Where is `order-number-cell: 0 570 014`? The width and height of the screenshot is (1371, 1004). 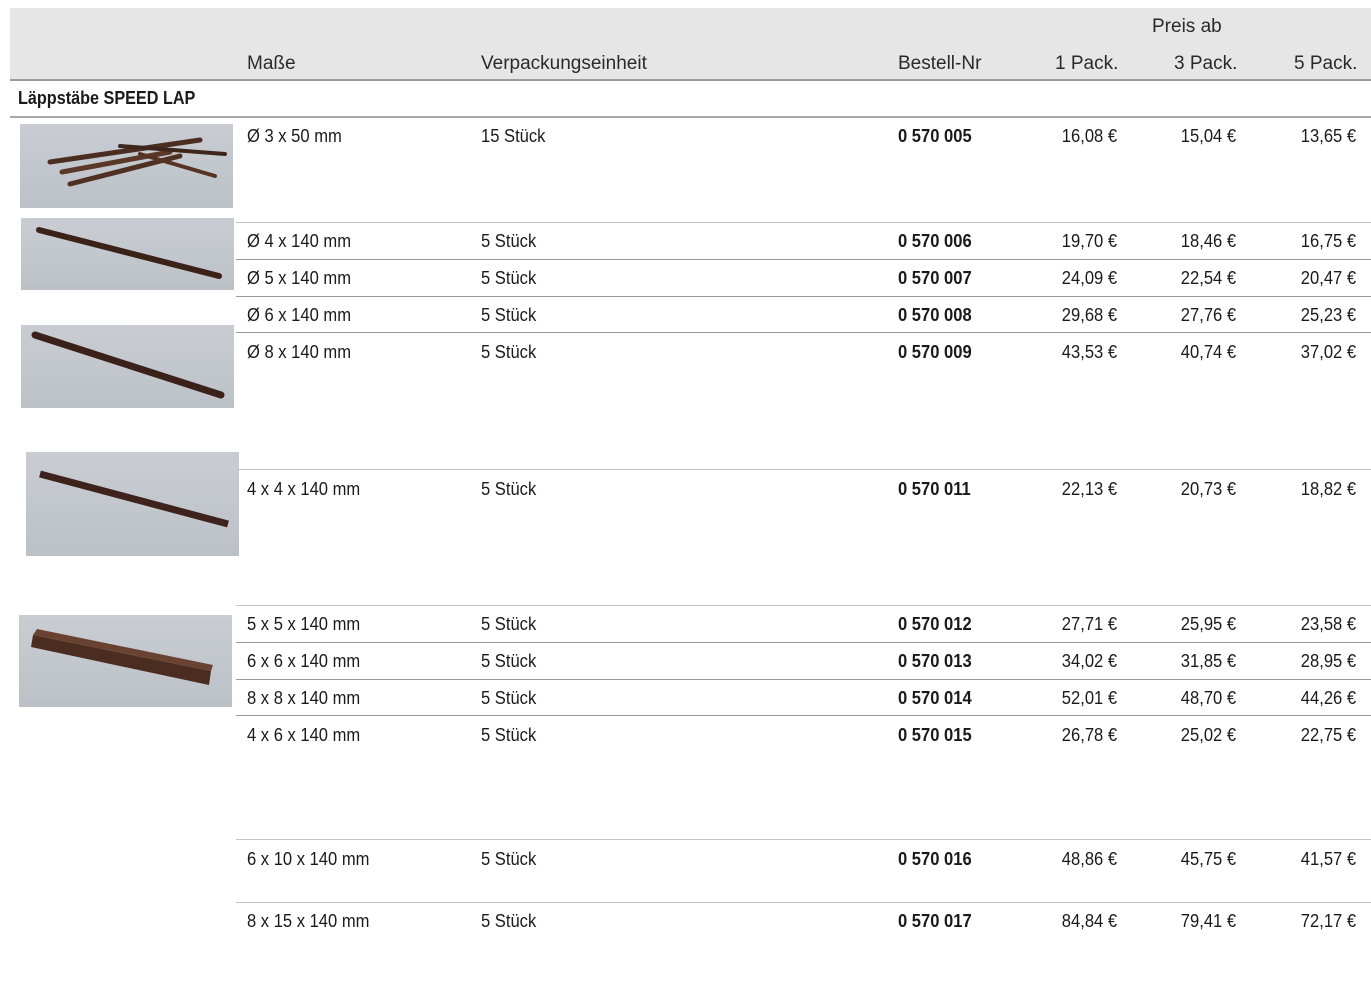
order-number-cell: 0 570 014 is located at coordinates (935, 698).